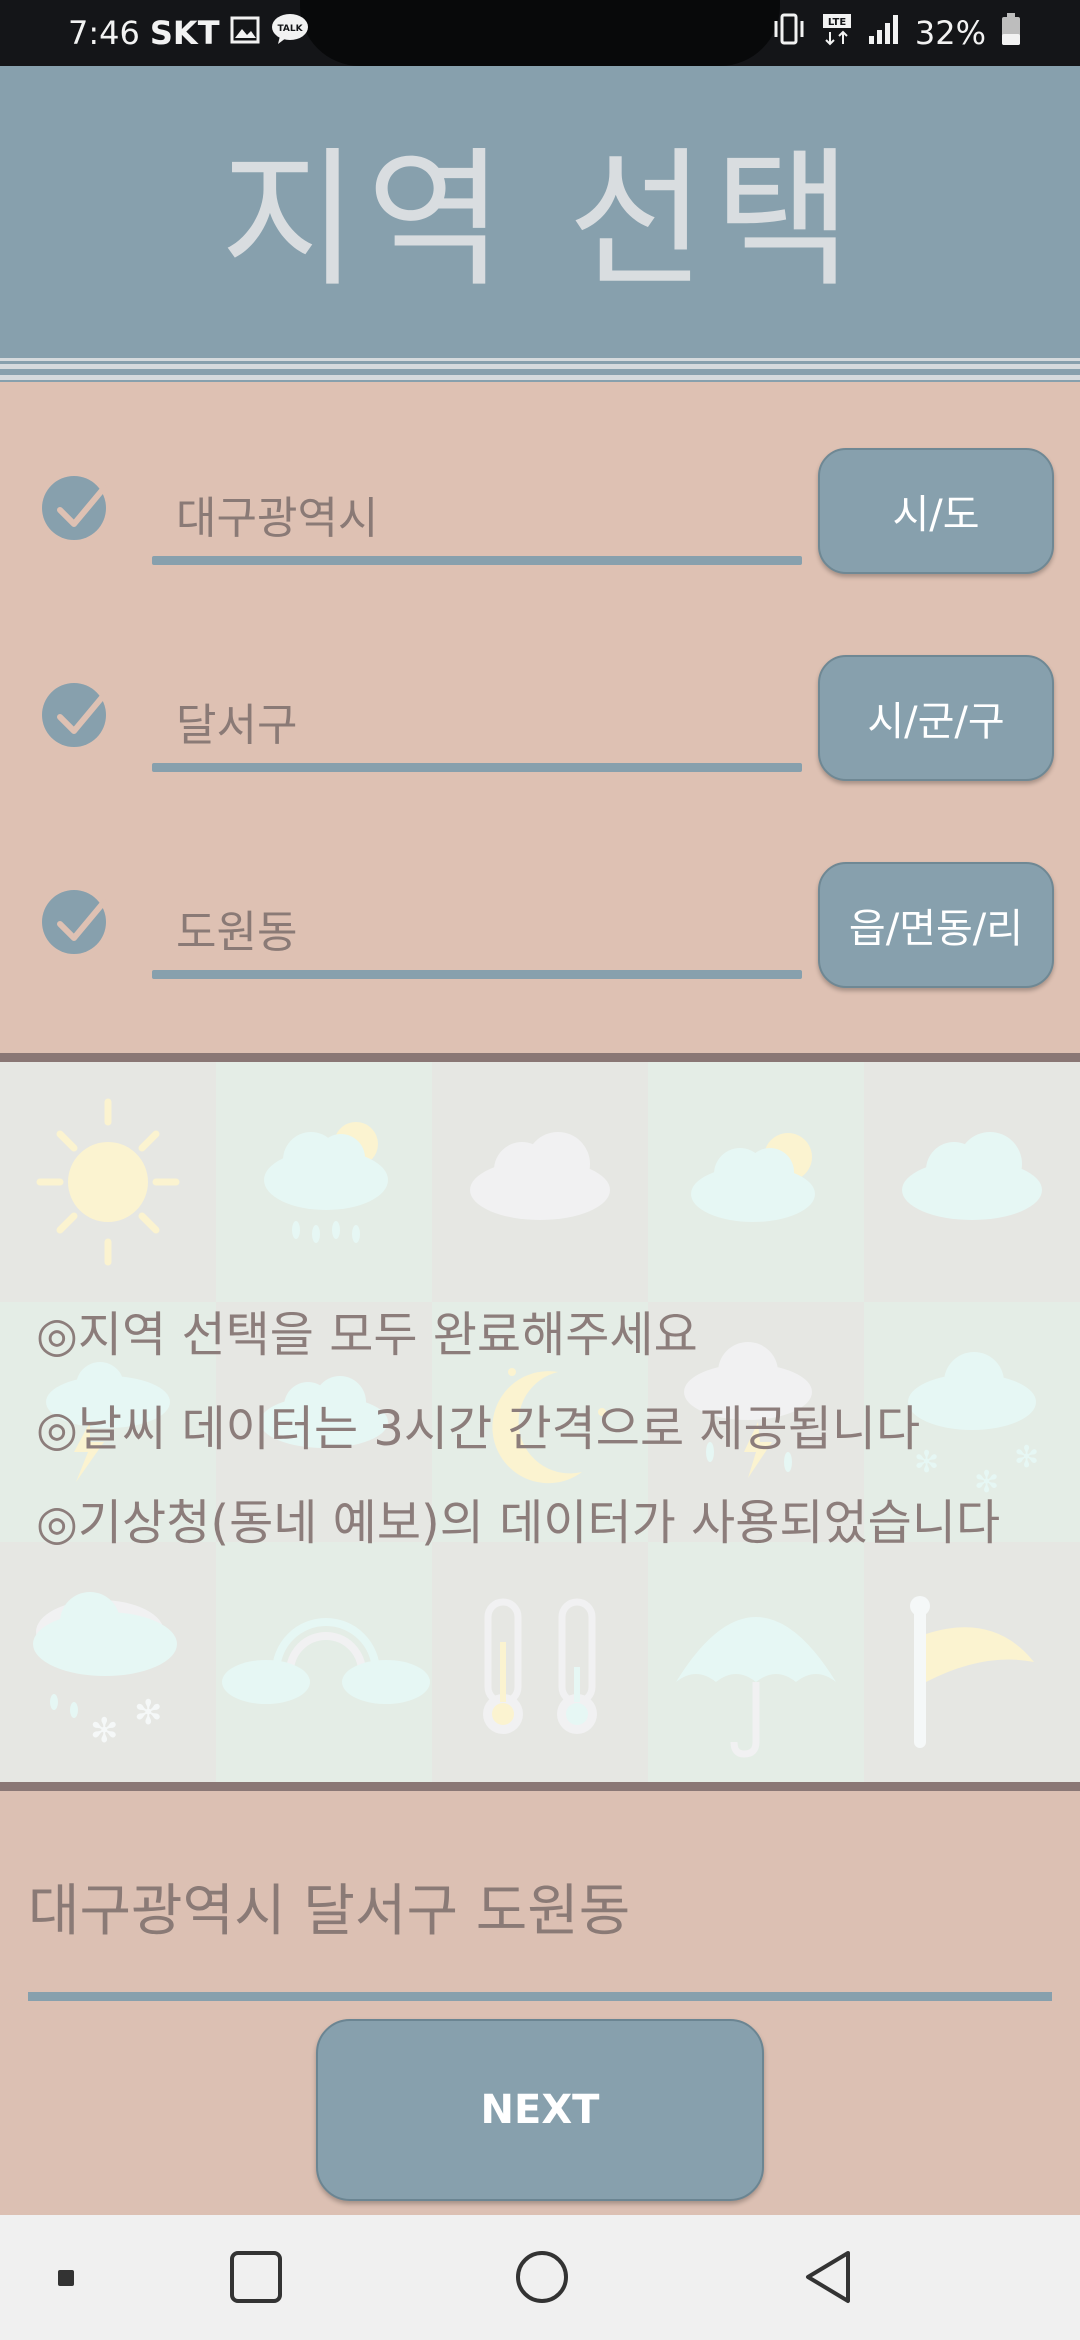 This screenshot has width=1080, height=2340. What do you see at coordinates (884, 33) in the screenshot?
I see `signal-icon` at bounding box center [884, 33].